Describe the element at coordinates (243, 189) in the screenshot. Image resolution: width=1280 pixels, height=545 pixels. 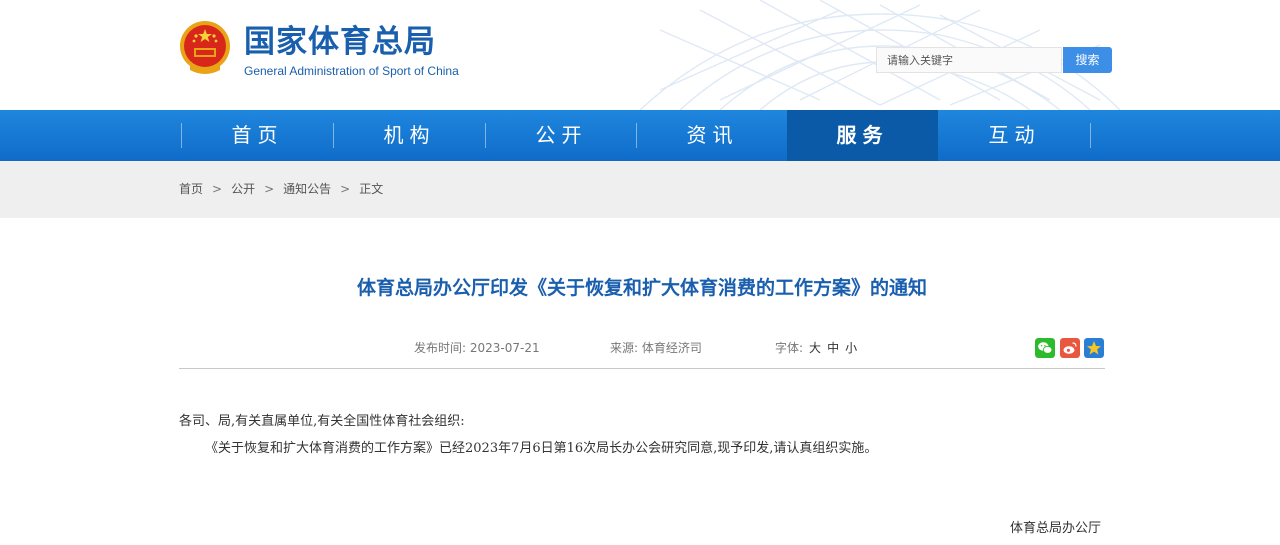
I see `breadcrumb-public: 公开` at that location.